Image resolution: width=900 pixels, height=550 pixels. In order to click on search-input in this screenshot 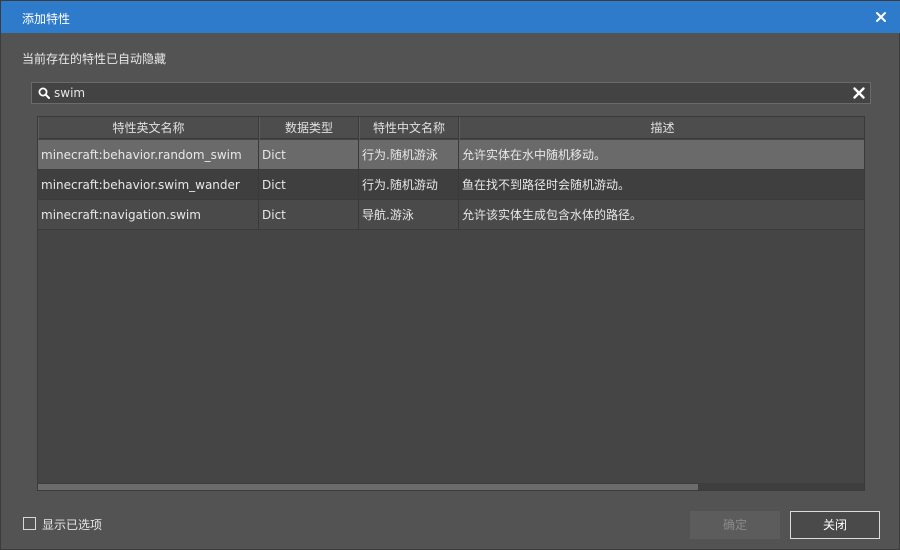, I will do `click(449, 93)`.